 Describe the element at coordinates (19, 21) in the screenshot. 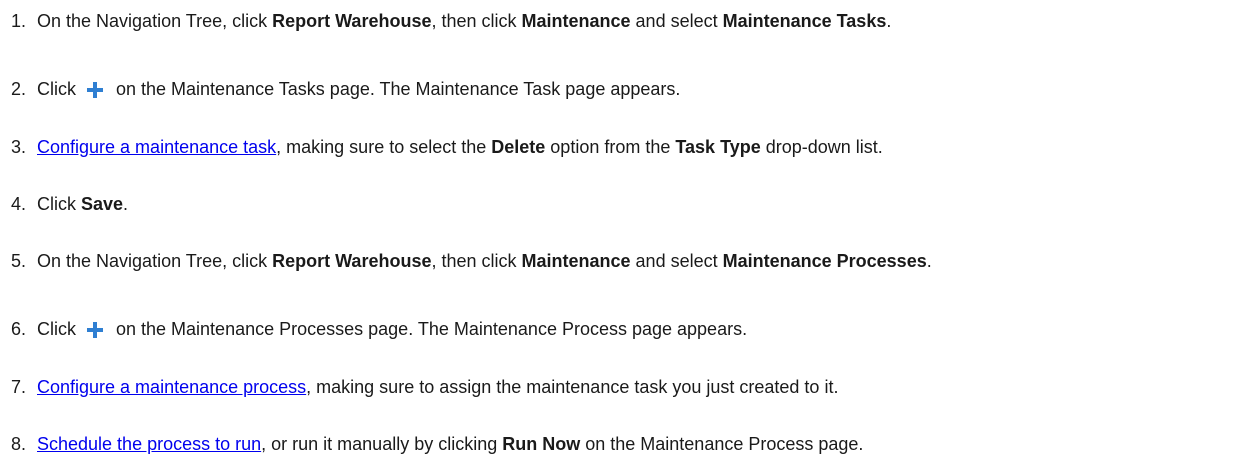

I see `step-number: 1.` at that location.